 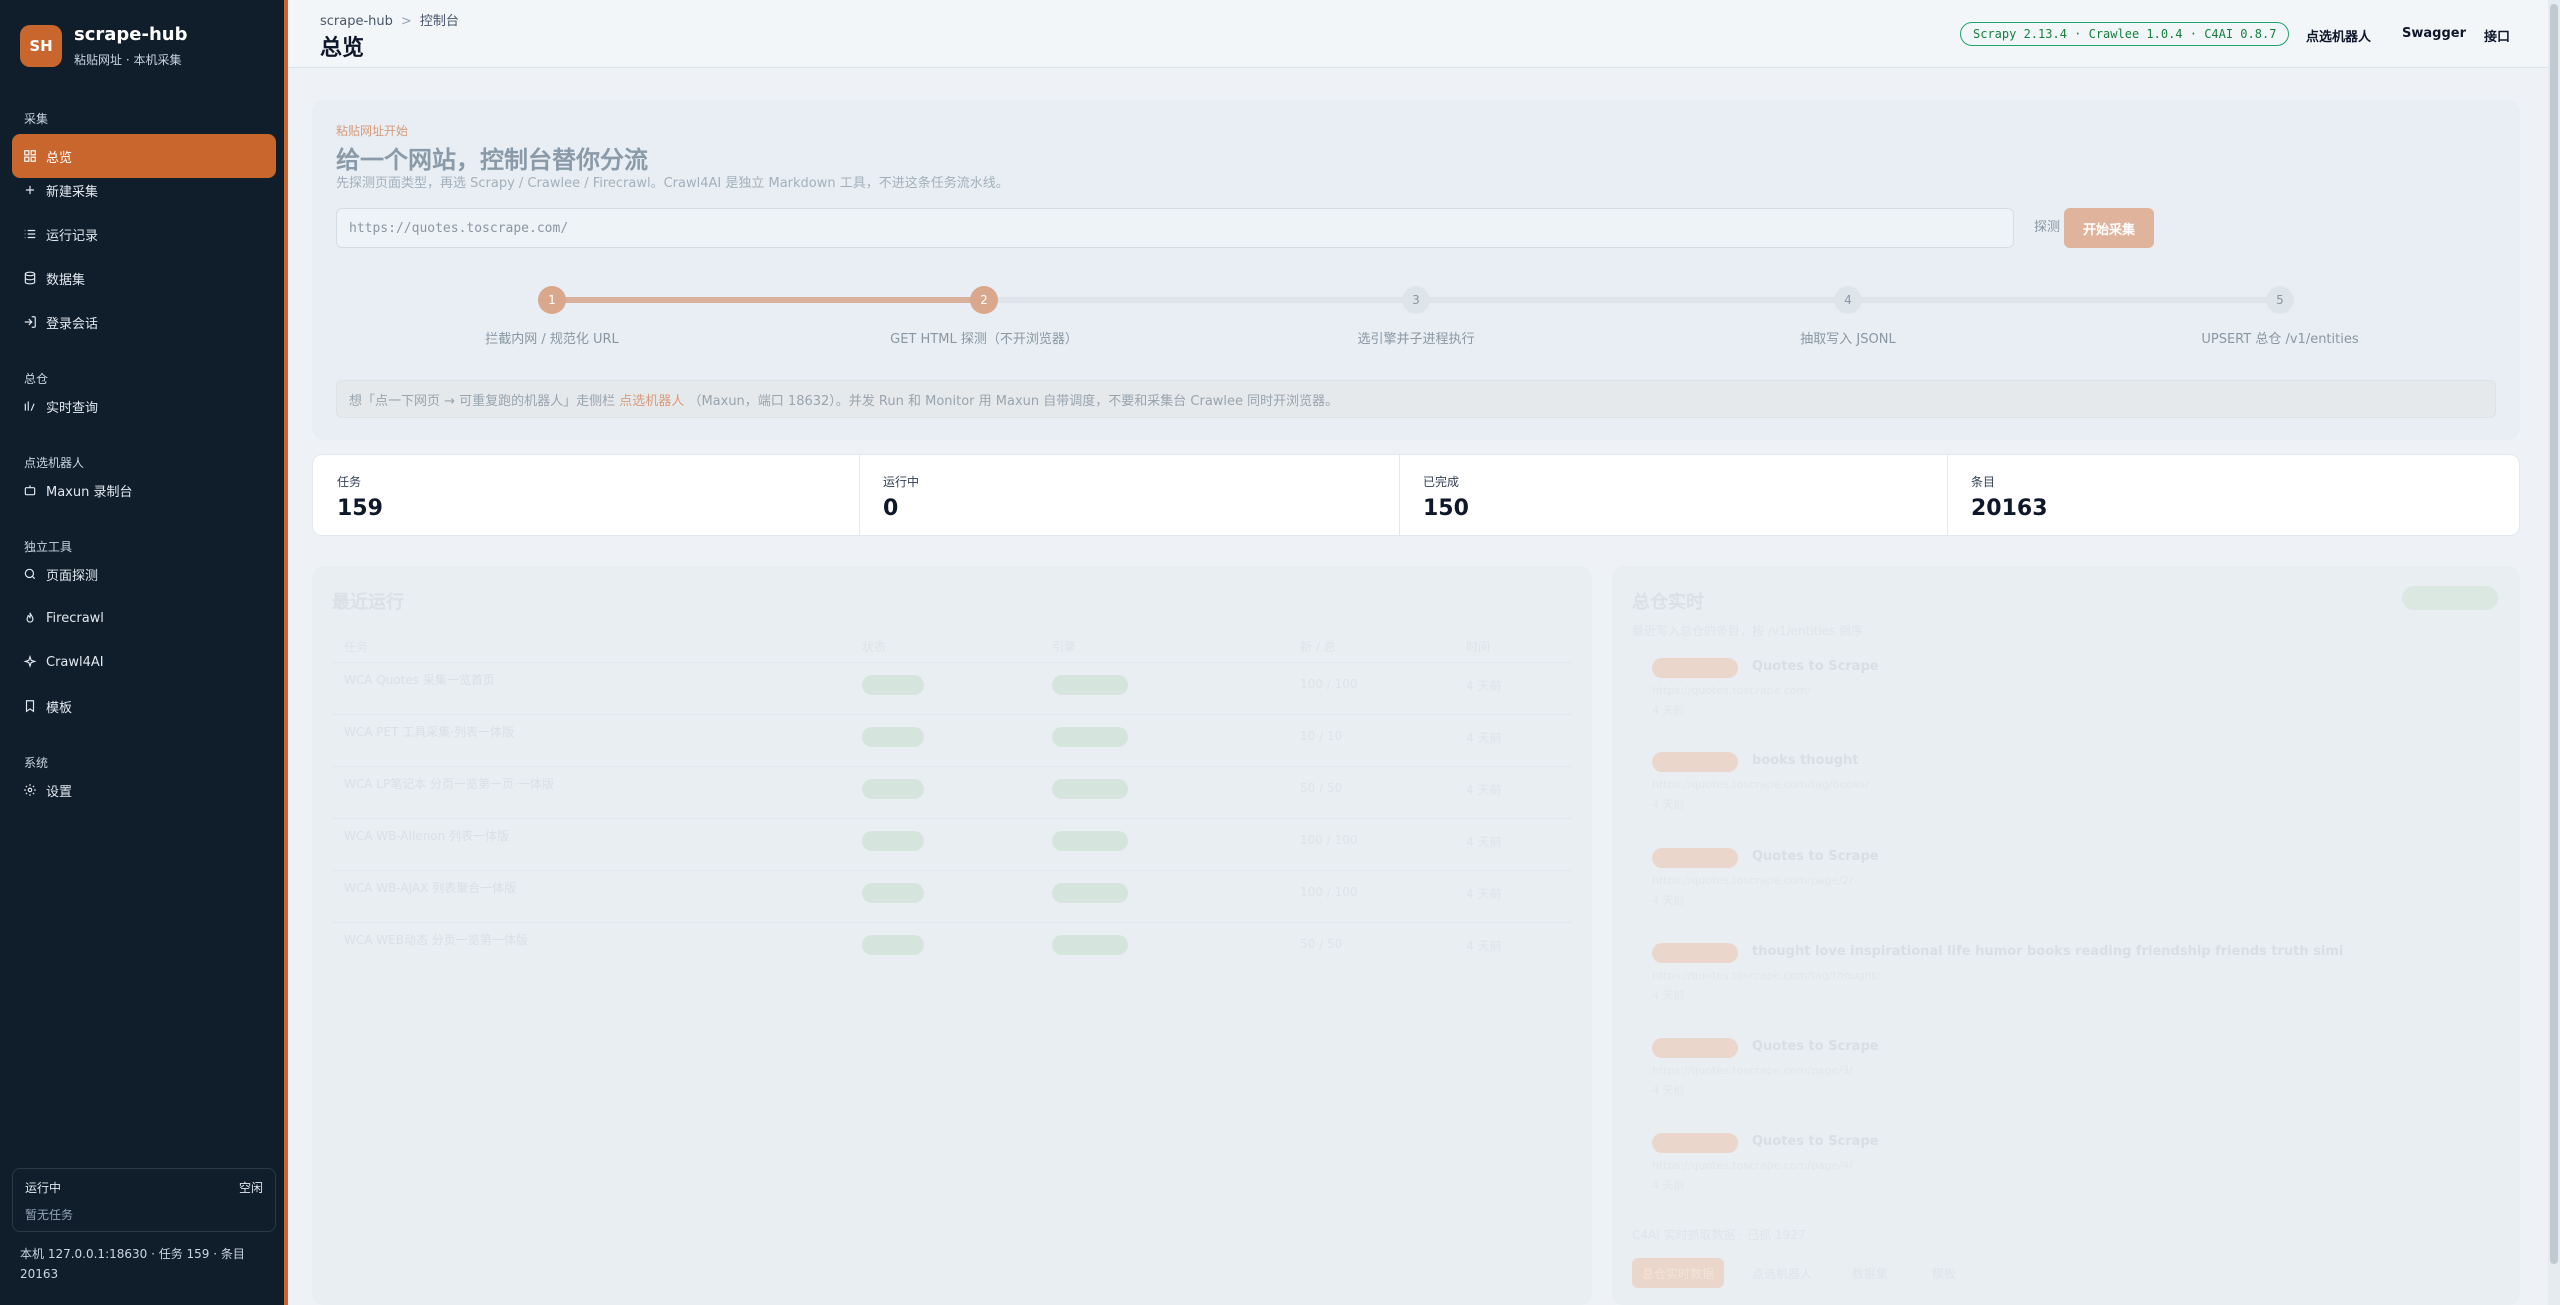 What do you see at coordinates (372, 131) in the screenshot?
I see `hero-kicker: 粘贴网址开始` at bounding box center [372, 131].